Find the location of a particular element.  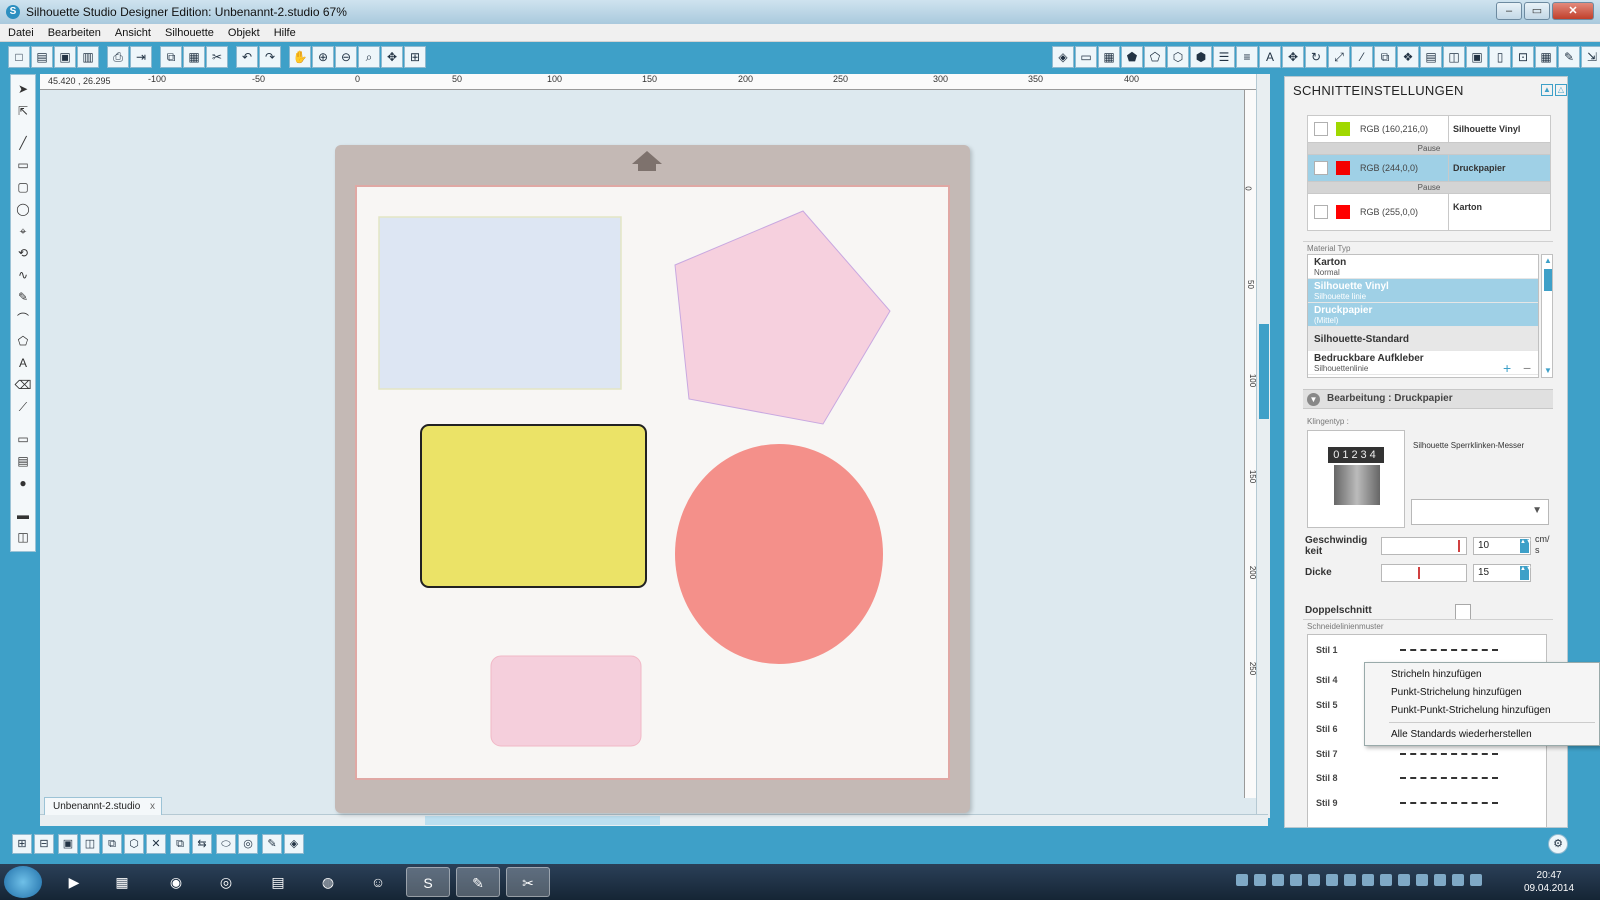

knife-tool-icon: ⟋ is located at coordinates (23, 407).